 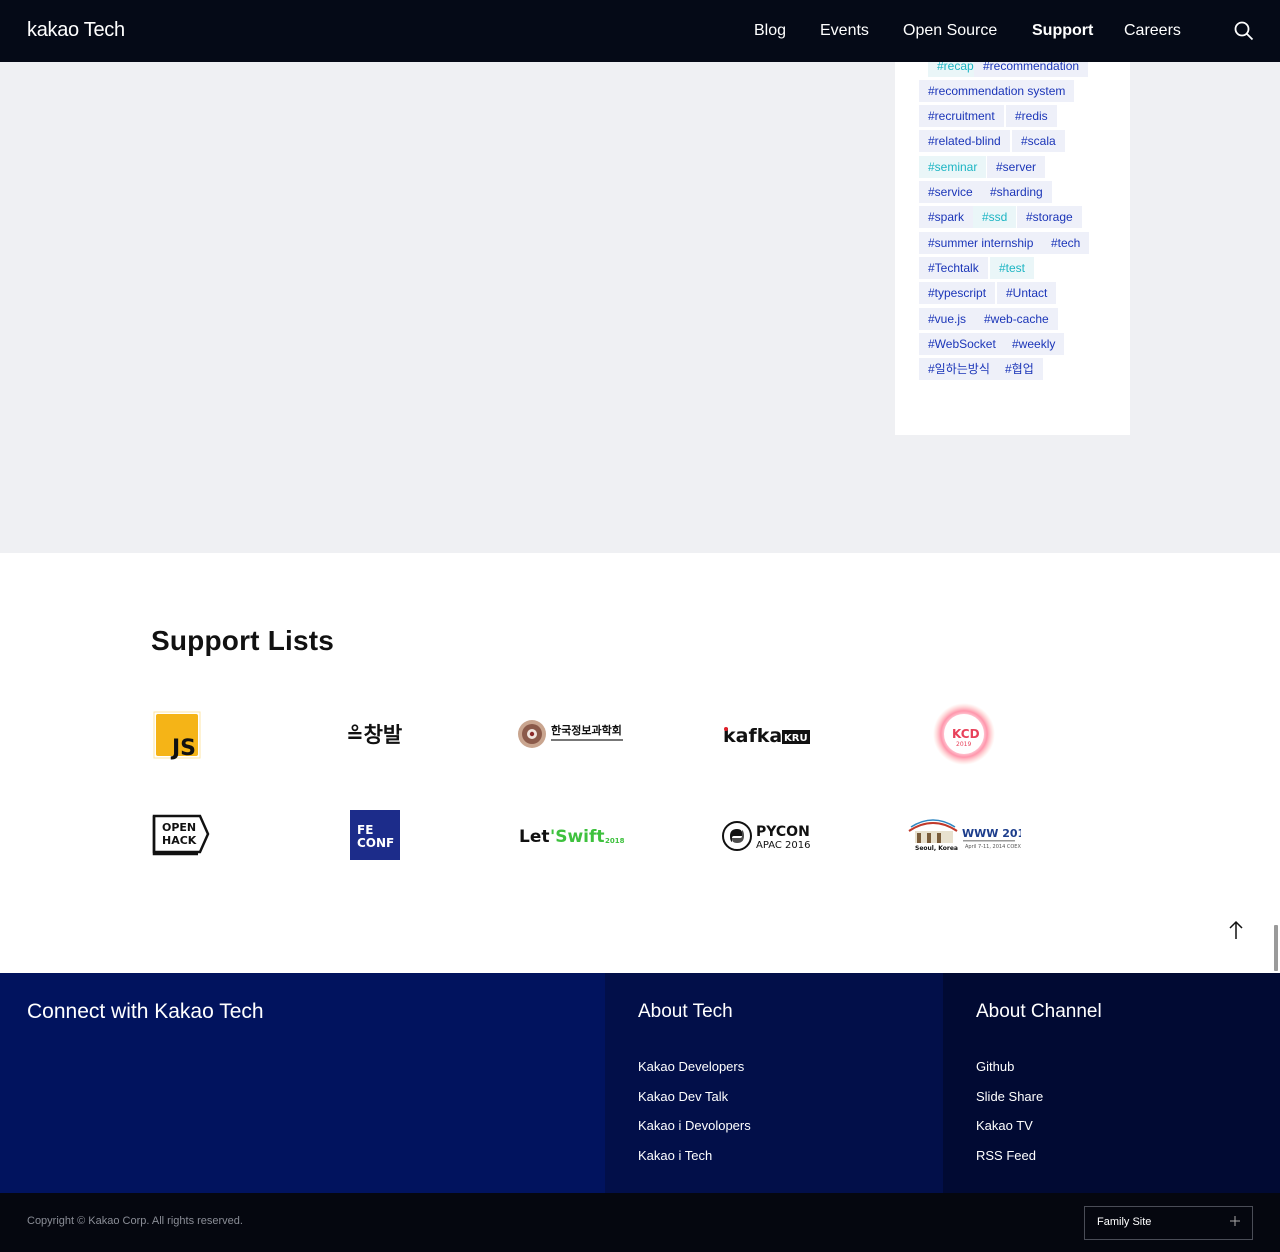 What do you see at coordinates (302, 1083) in the screenshot?
I see `footer-connect: Connect with Kakao Tech` at bounding box center [302, 1083].